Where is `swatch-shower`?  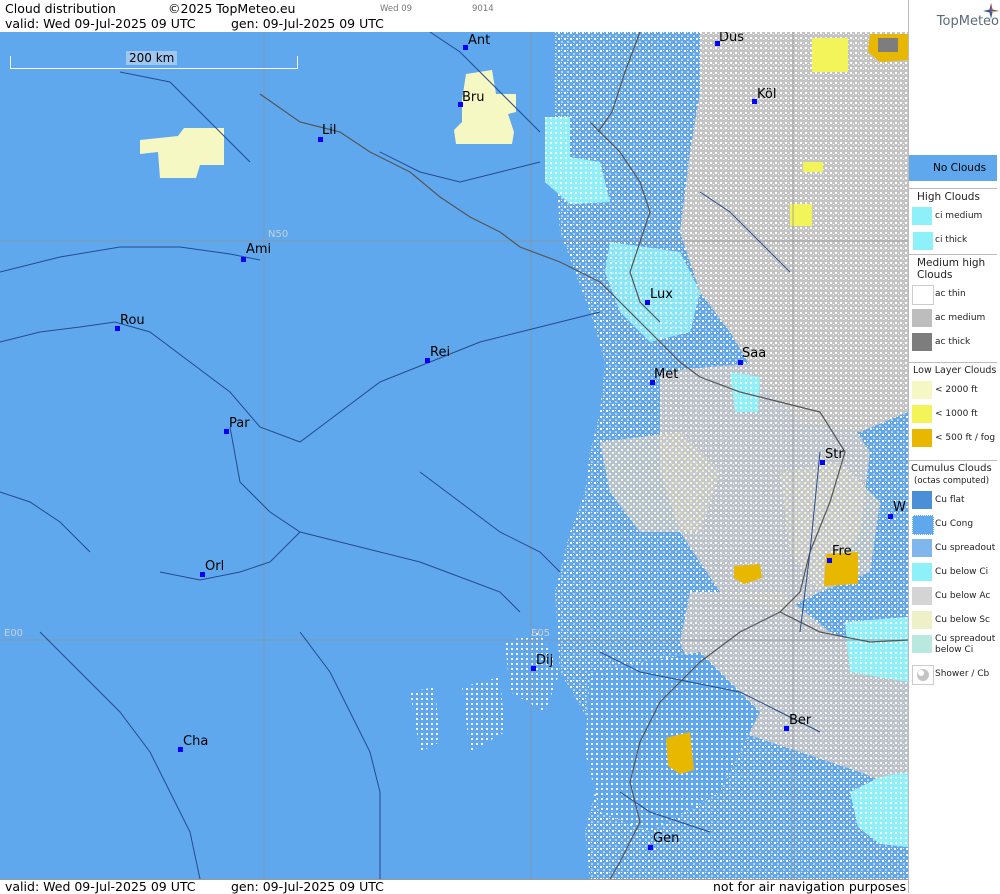 swatch-shower is located at coordinates (923, 675).